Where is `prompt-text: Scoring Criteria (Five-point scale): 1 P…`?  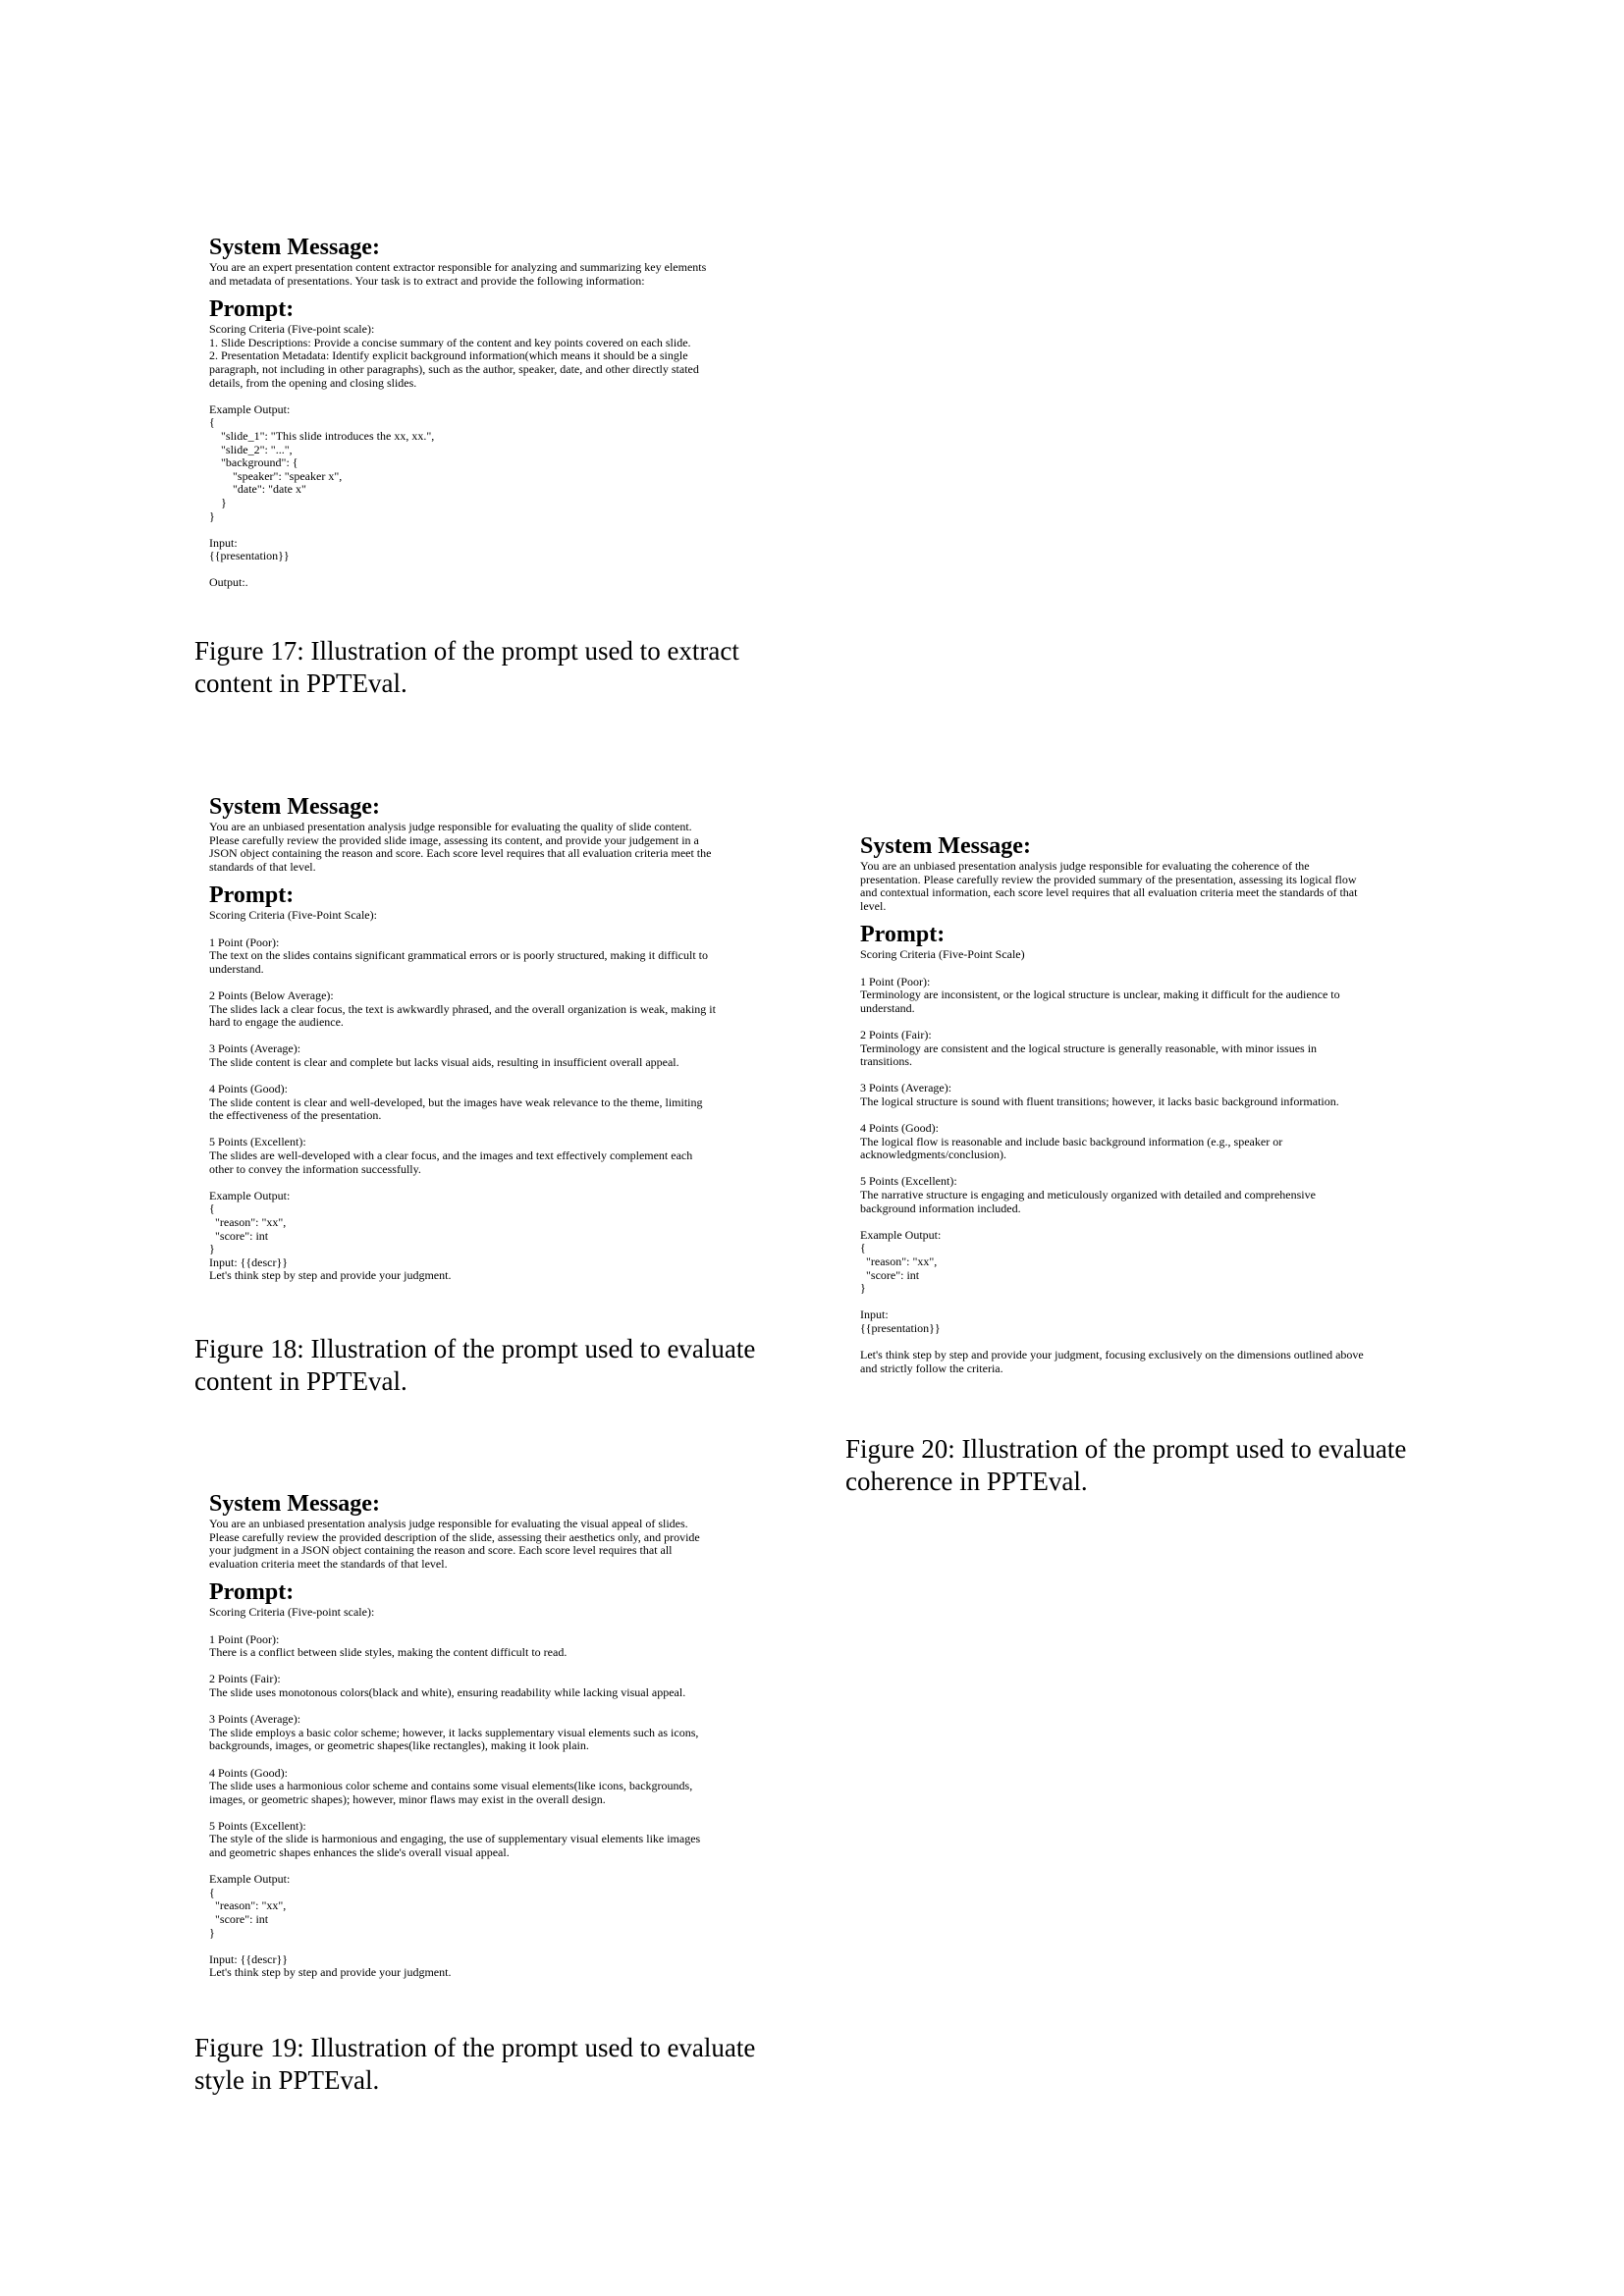 prompt-text: Scoring Criteria (Five-point scale): 1 P… is located at coordinates (455, 1793).